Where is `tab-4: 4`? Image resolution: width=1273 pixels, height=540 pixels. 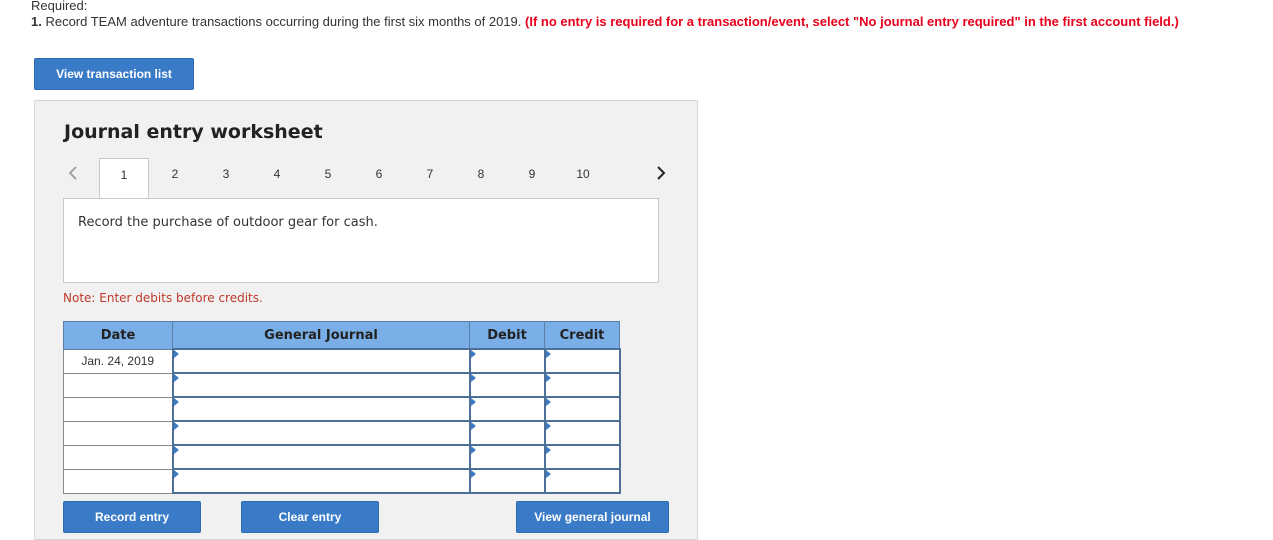
tab-4: 4 is located at coordinates (277, 174).